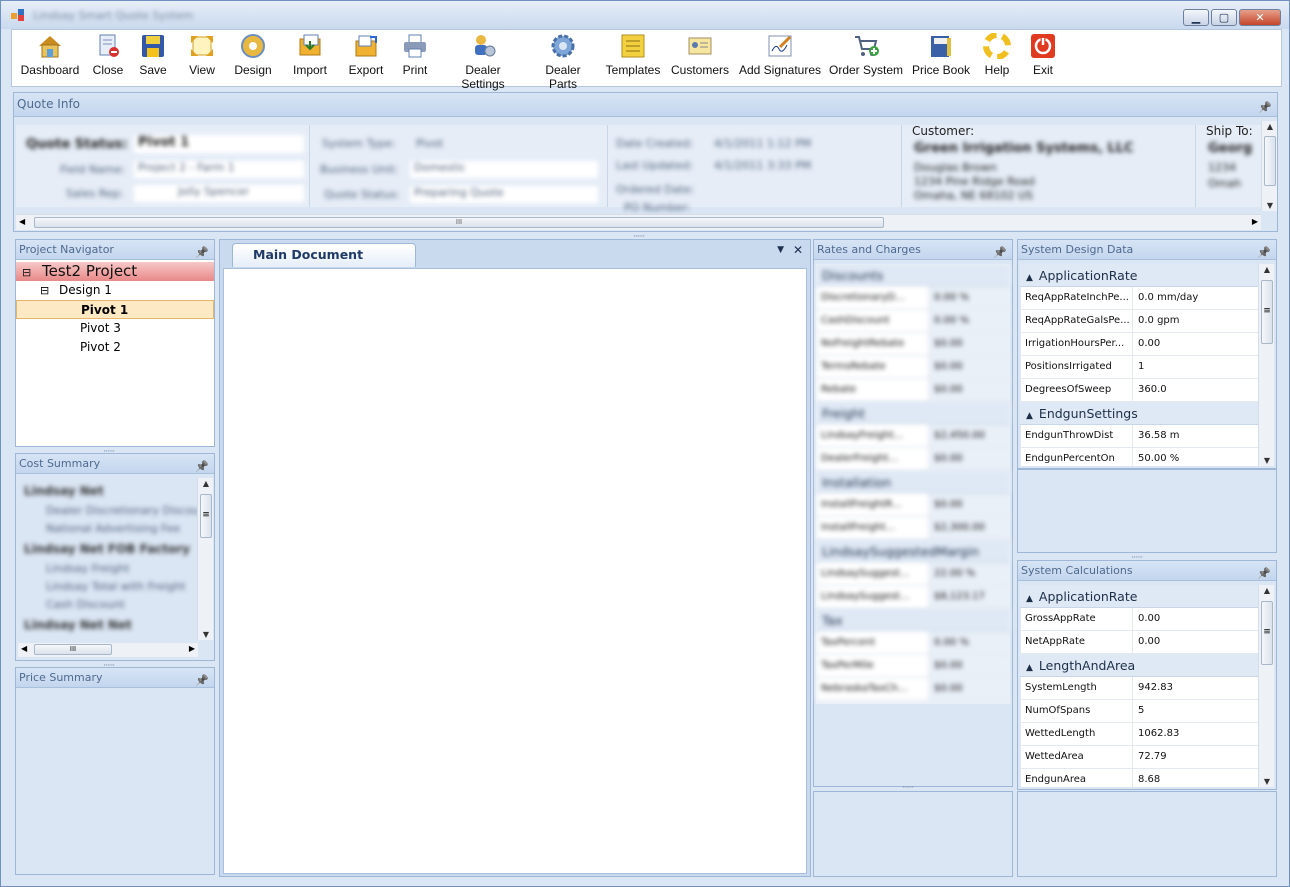 This screenshot has width=1290, height=887. Describe the element at coordinates (115, 328) in the screenshot. I see `tree-node-pivot: Pivot 3` at that location.